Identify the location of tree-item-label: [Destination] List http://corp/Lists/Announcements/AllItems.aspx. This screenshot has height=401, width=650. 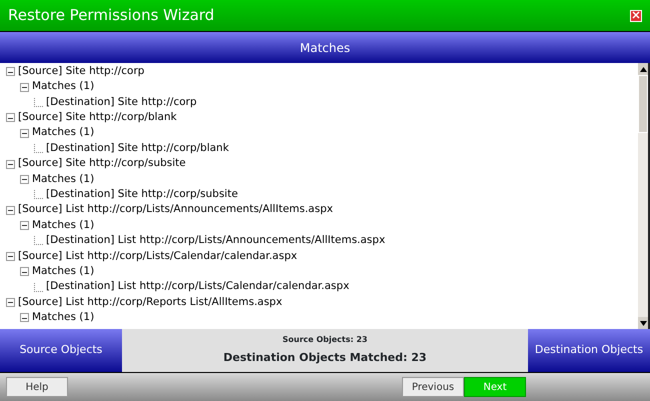
(216, 241).